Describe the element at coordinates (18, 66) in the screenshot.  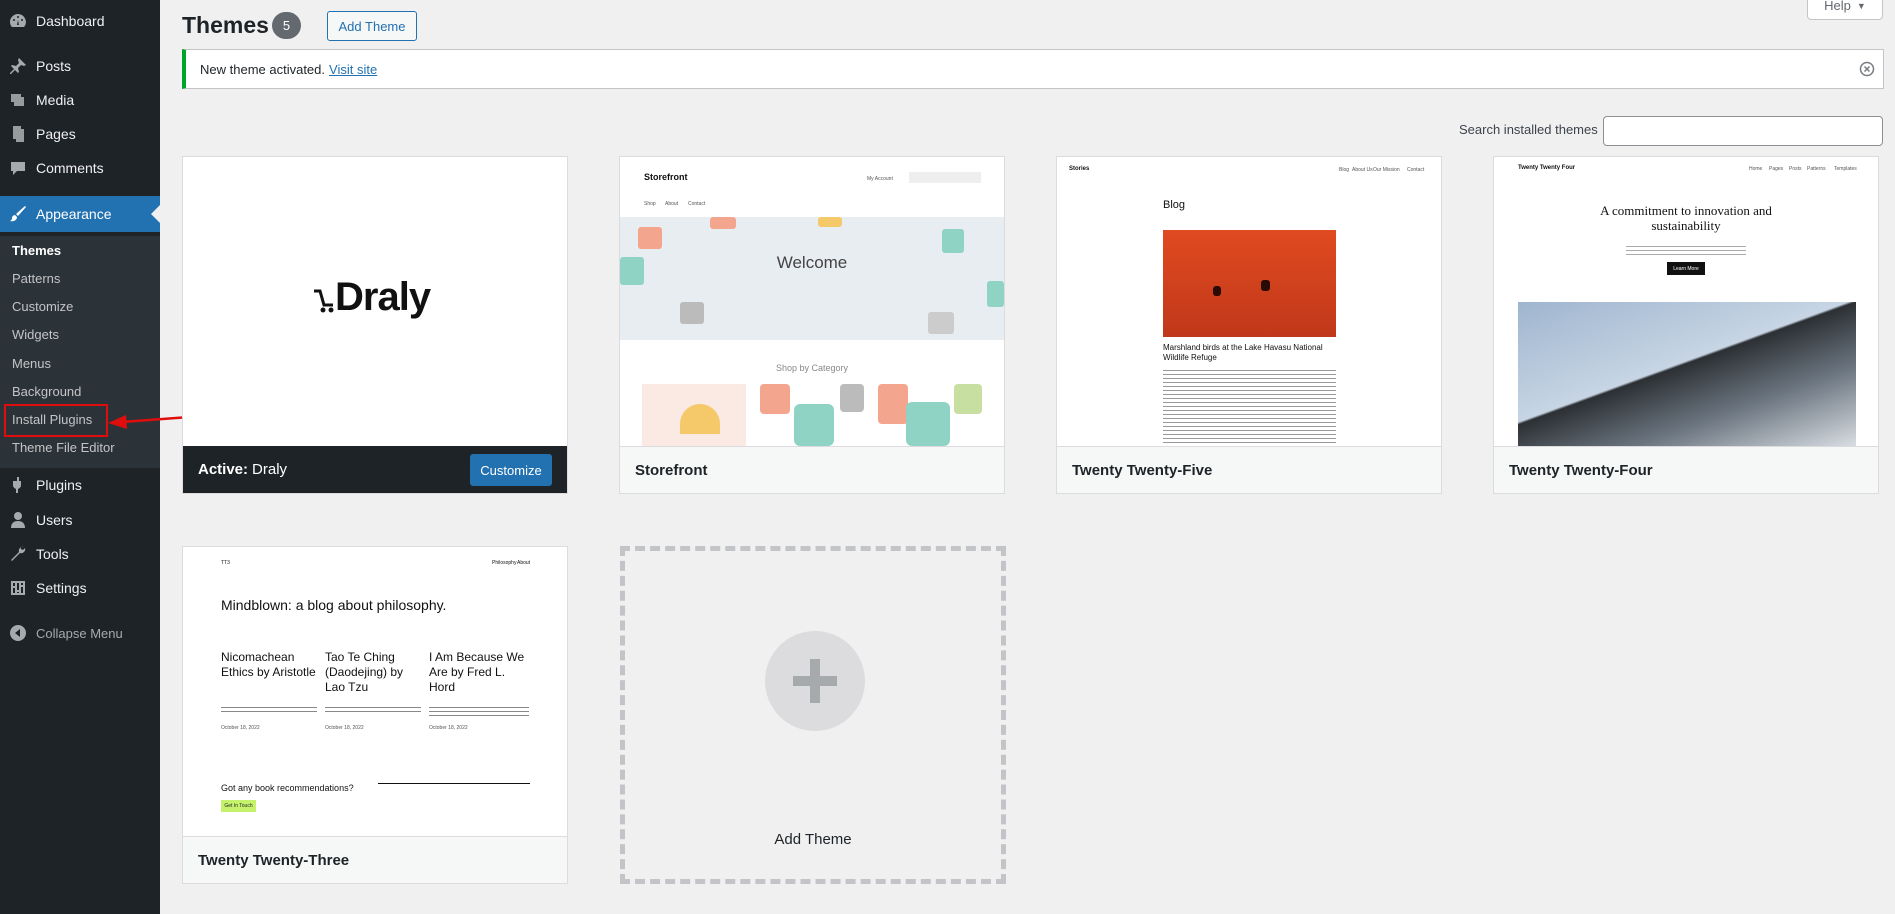
I see `pin-icon` at that location.